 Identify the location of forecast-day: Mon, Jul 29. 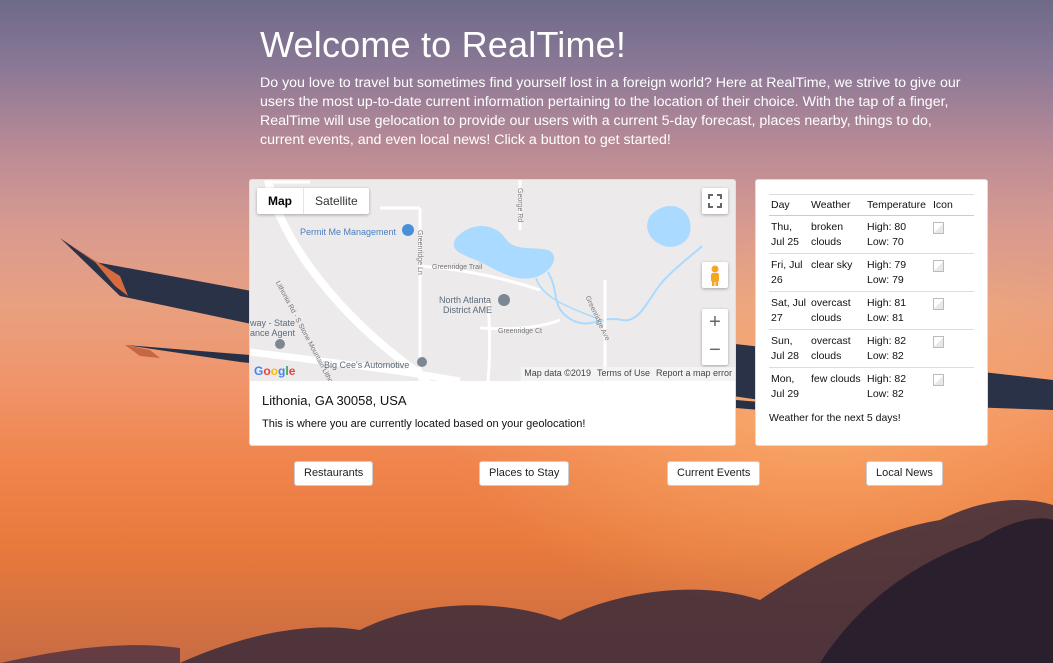
(789, 386).